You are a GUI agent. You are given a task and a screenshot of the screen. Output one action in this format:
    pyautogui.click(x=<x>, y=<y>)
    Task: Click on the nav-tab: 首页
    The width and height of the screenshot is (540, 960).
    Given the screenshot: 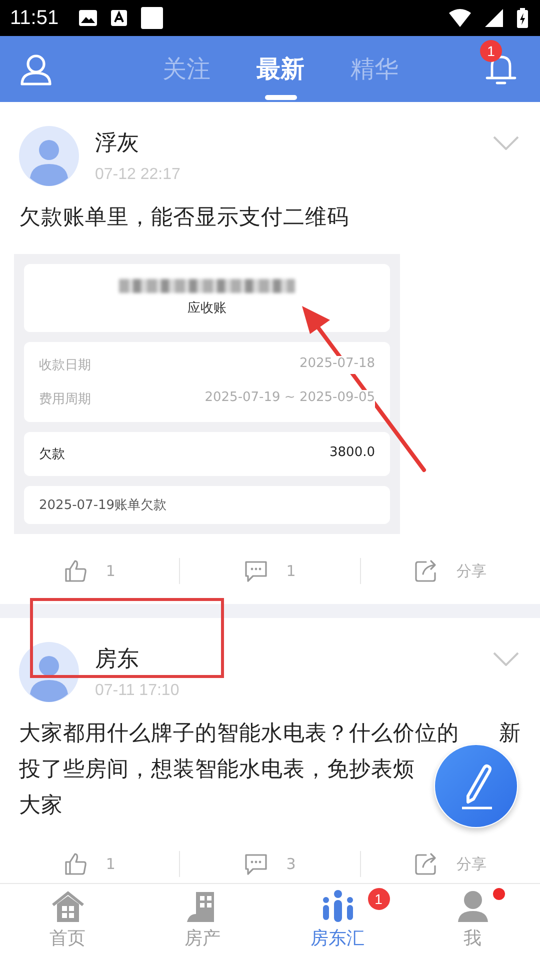 What is the action you would take?
    pyautogui.click(x=67, y=922)
    